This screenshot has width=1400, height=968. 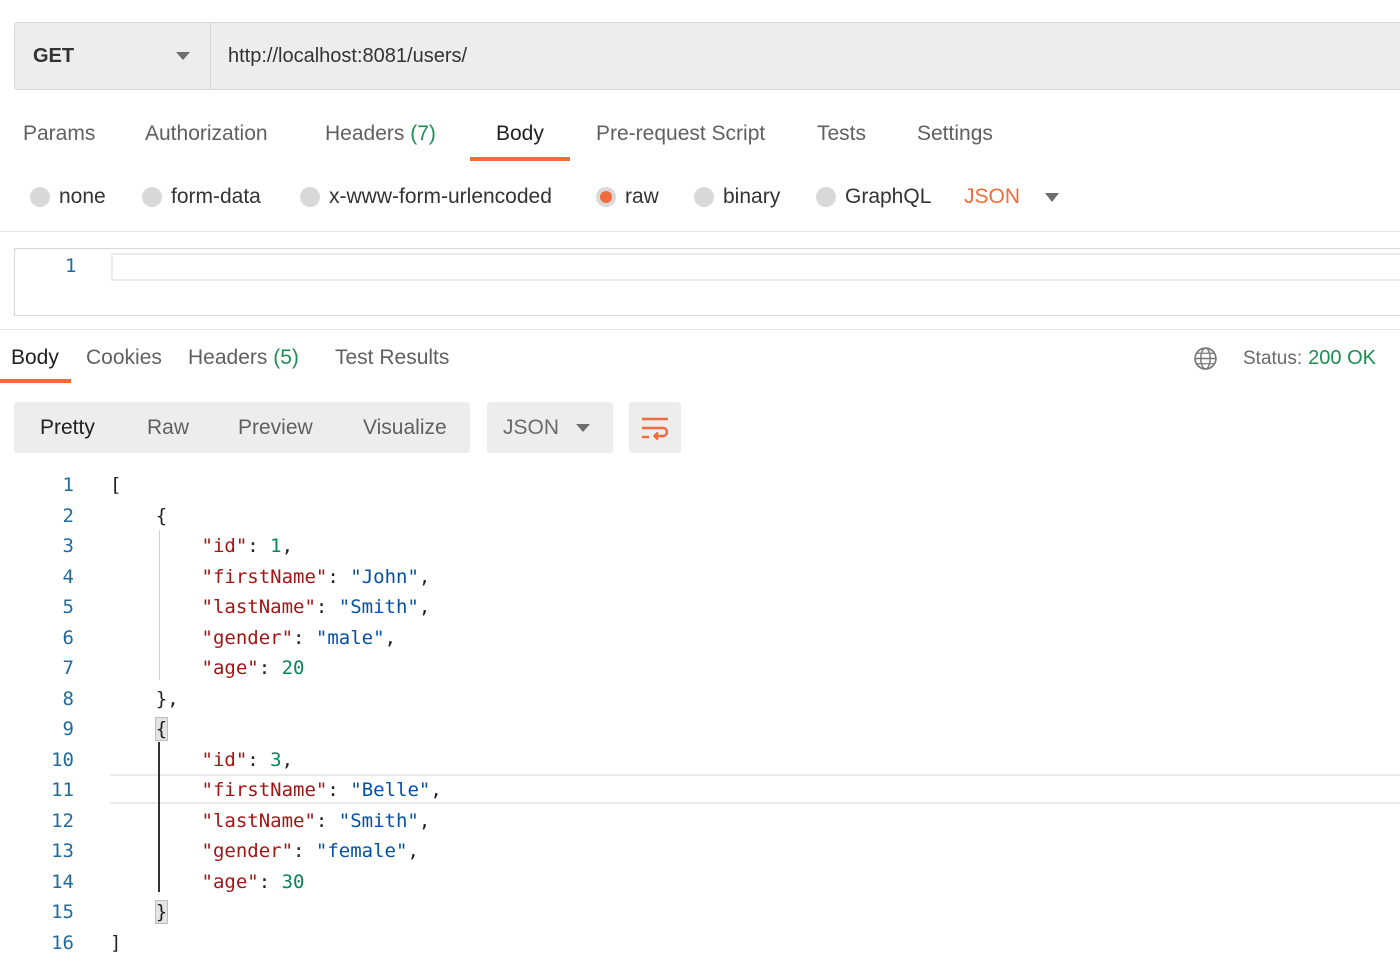 What do you see at coordinates (299, 637) in the screenshot?
I see `code-text: "gender": "male",` at bounding box center [299, 637].